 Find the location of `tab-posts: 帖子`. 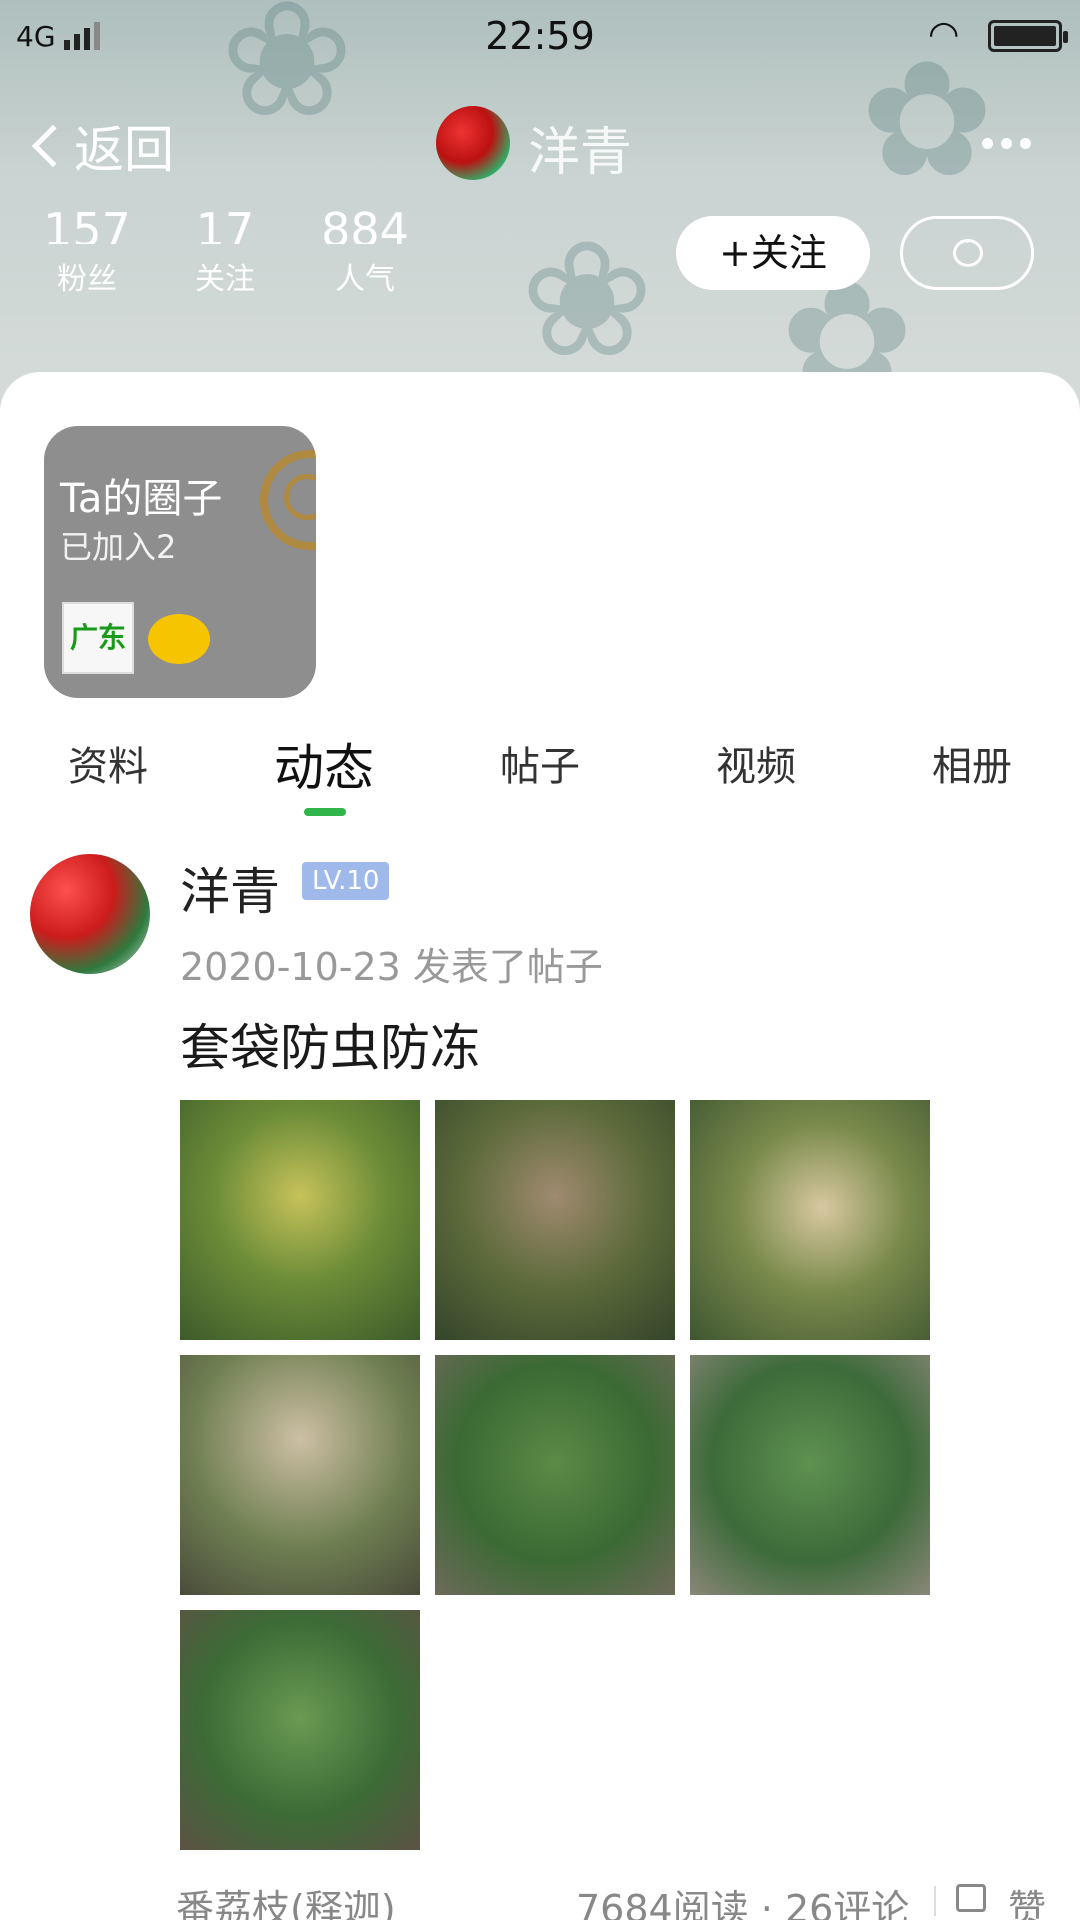

tab-posts: 帖子 is located at coordinates (540, 763).